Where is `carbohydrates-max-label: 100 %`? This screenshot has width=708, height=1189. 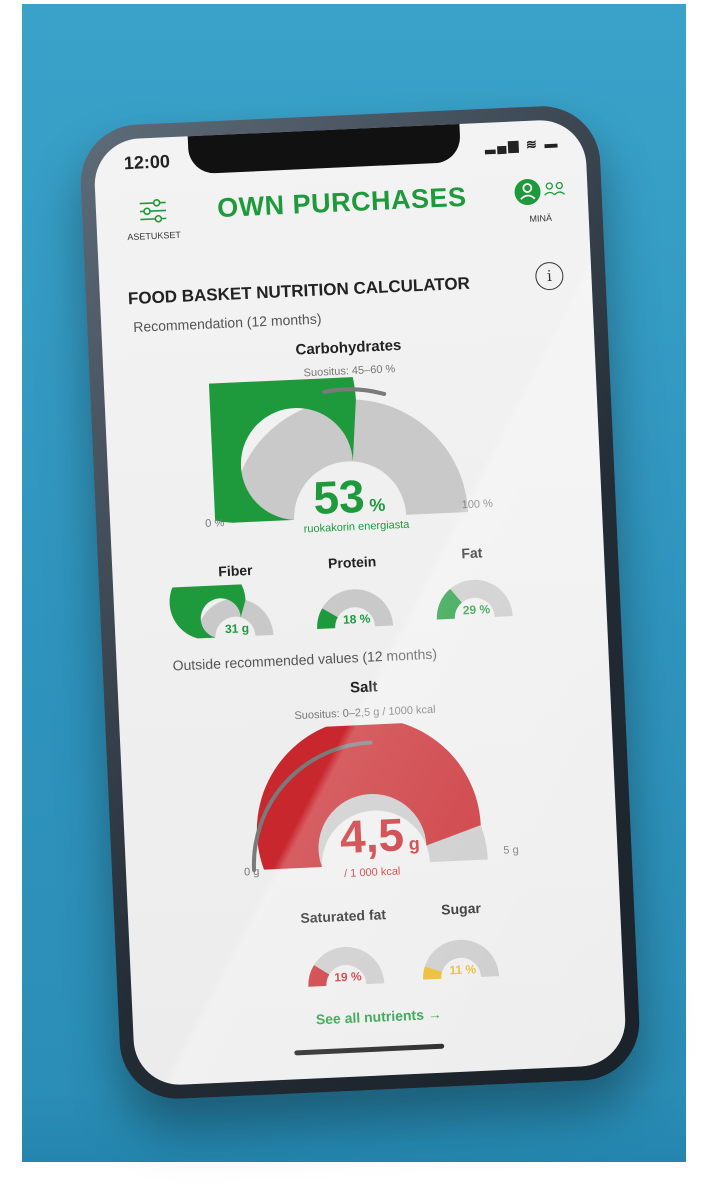
carbohydrates-max-label: 100 % is located at coordinates (477, 504).